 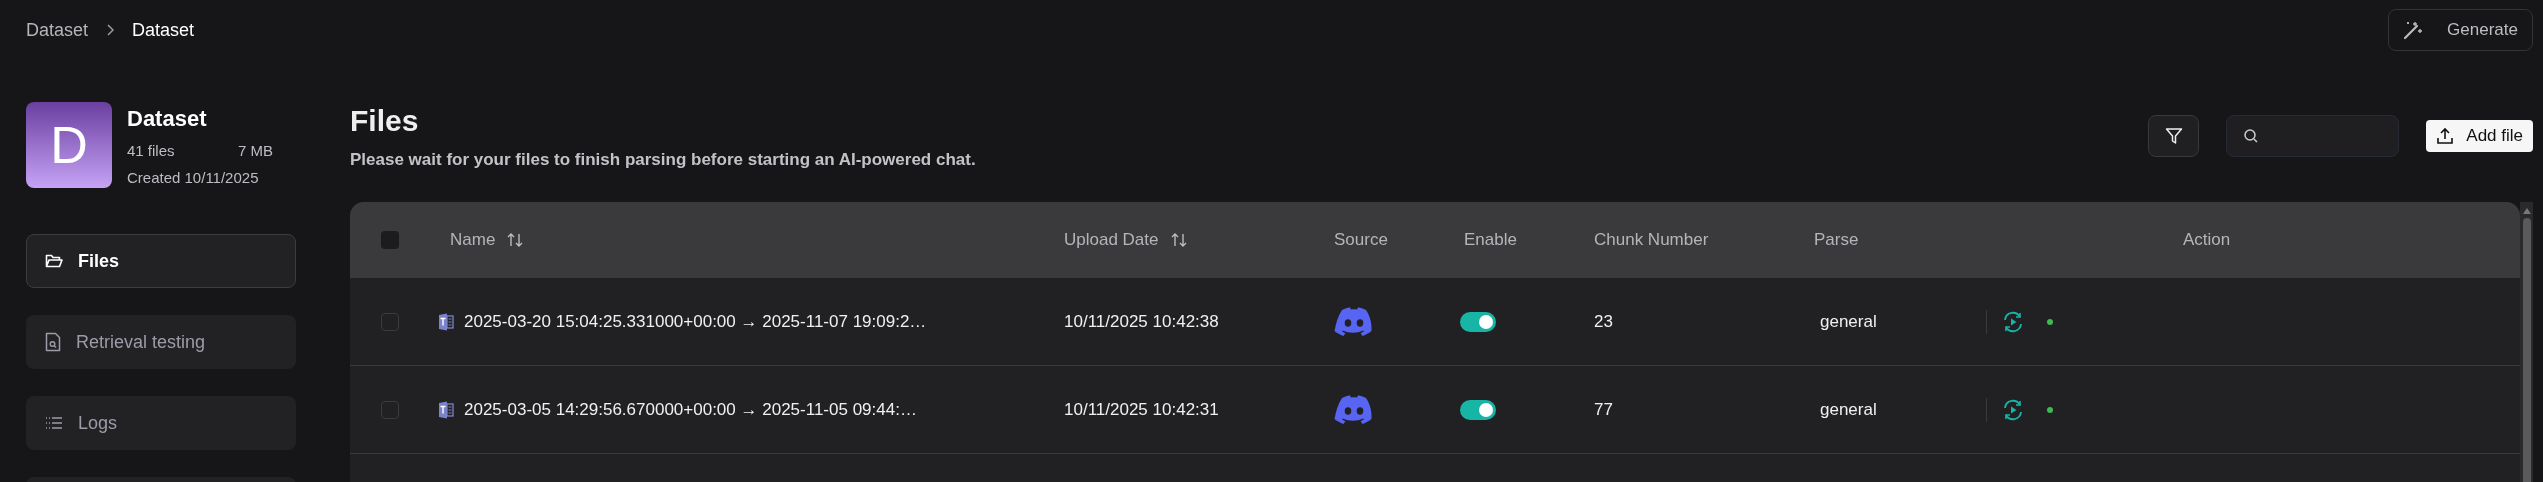 I want to click on folder-icon, so click(x=54, y=261).